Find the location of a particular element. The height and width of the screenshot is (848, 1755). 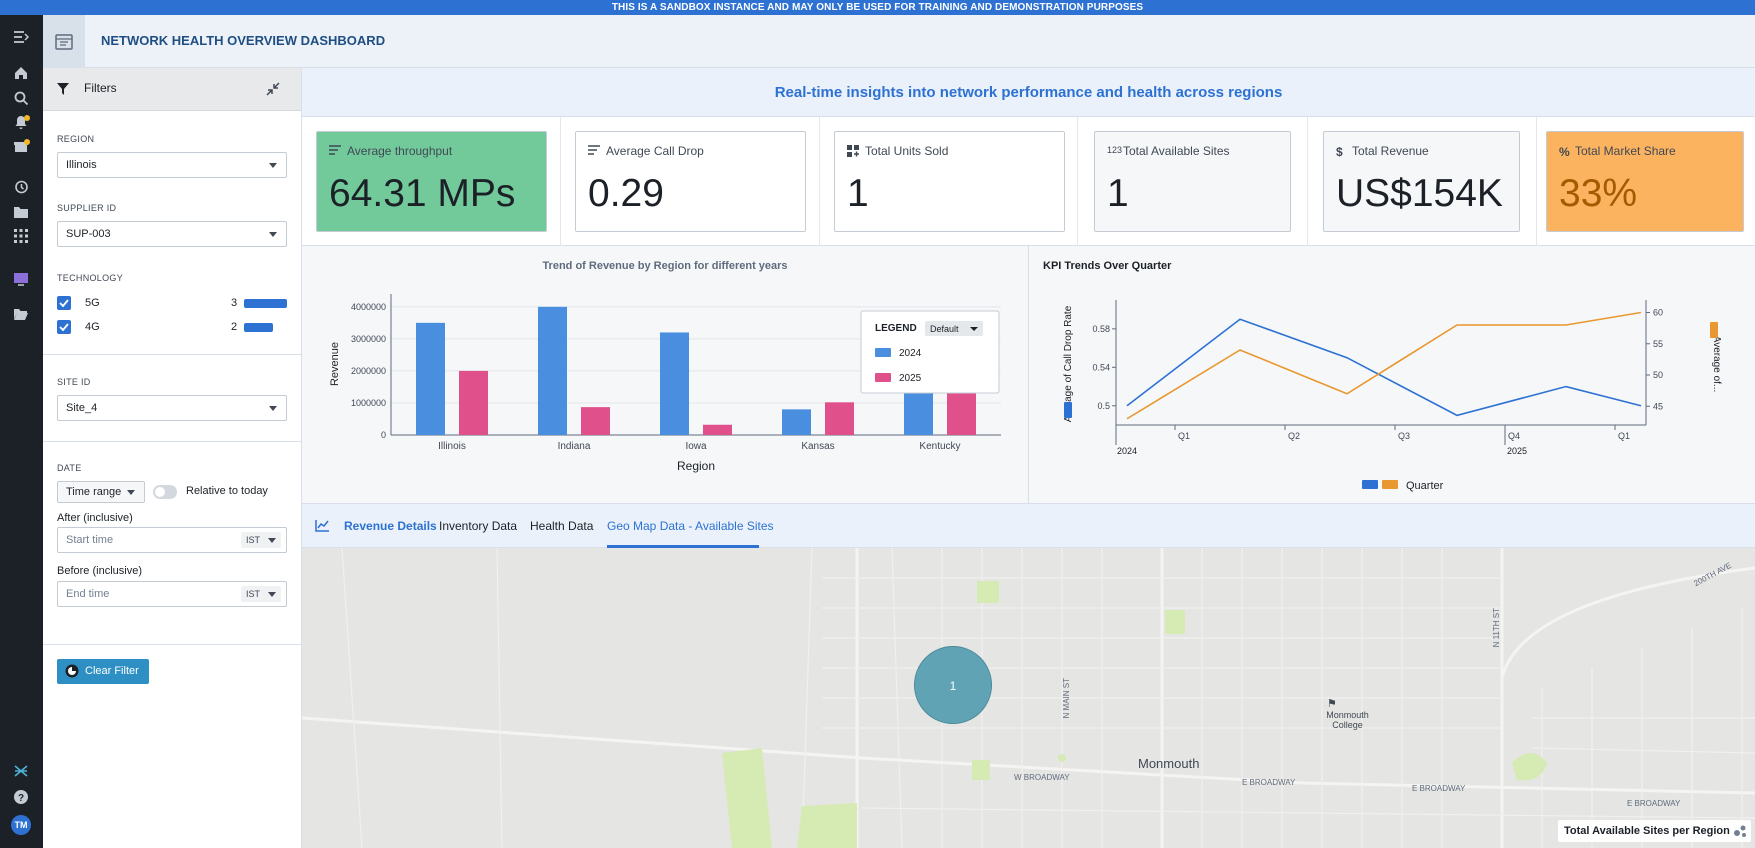

site-label: SITE ID is located at coordinates (74, 382).